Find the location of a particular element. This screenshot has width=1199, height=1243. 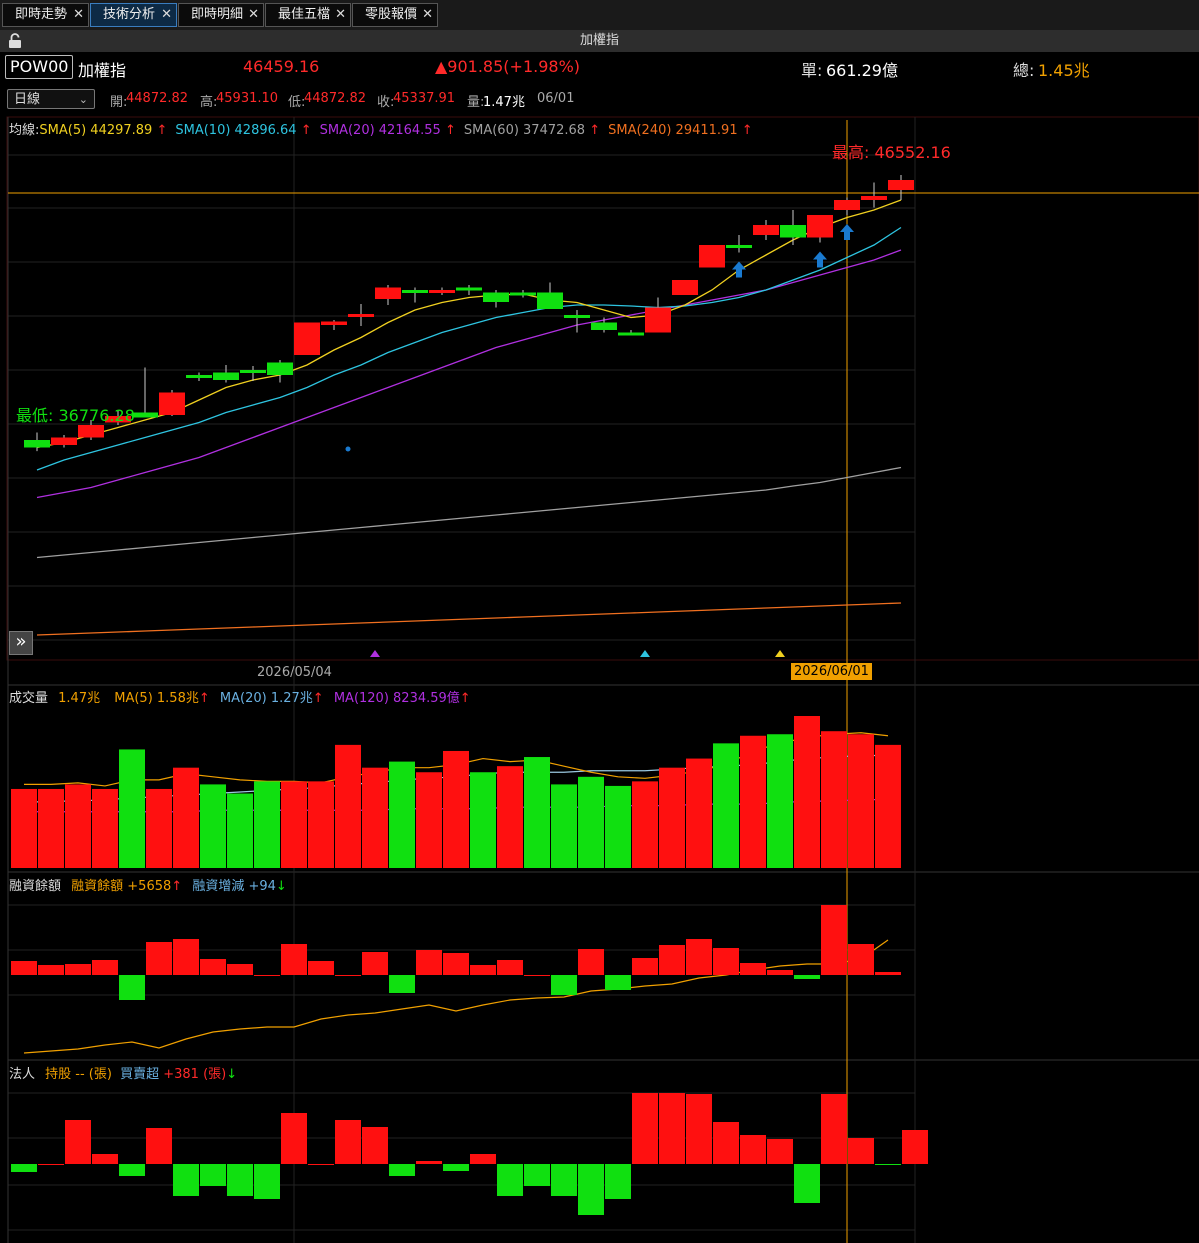

tab-technical-analysis: 技術分析 ✕ is located at coordinates (133, 15).